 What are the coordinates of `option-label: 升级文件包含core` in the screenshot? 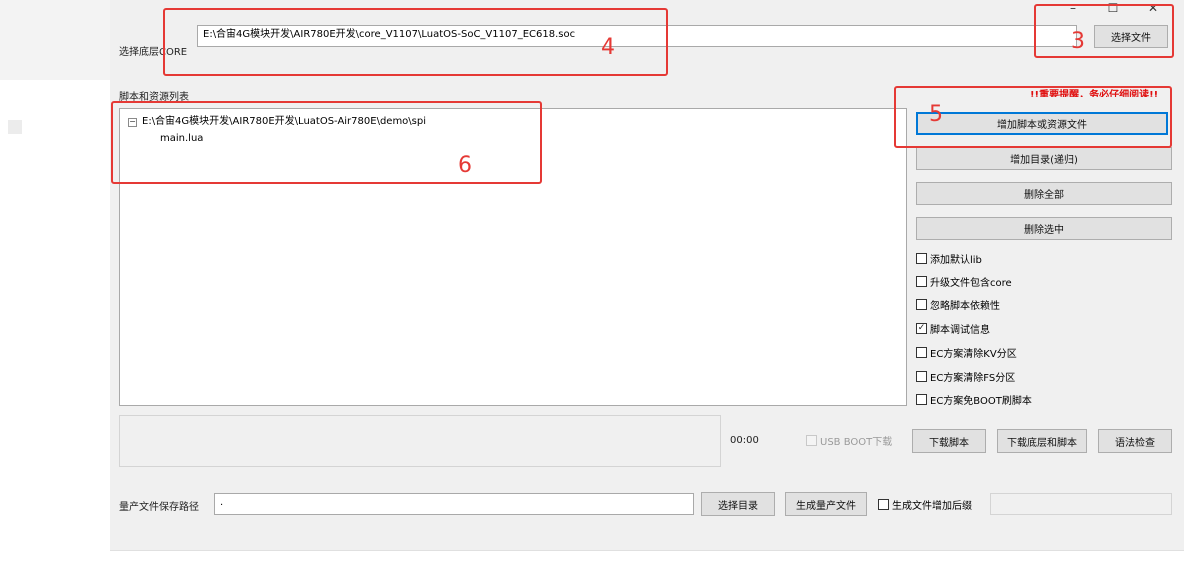 It's located at (971, 283).